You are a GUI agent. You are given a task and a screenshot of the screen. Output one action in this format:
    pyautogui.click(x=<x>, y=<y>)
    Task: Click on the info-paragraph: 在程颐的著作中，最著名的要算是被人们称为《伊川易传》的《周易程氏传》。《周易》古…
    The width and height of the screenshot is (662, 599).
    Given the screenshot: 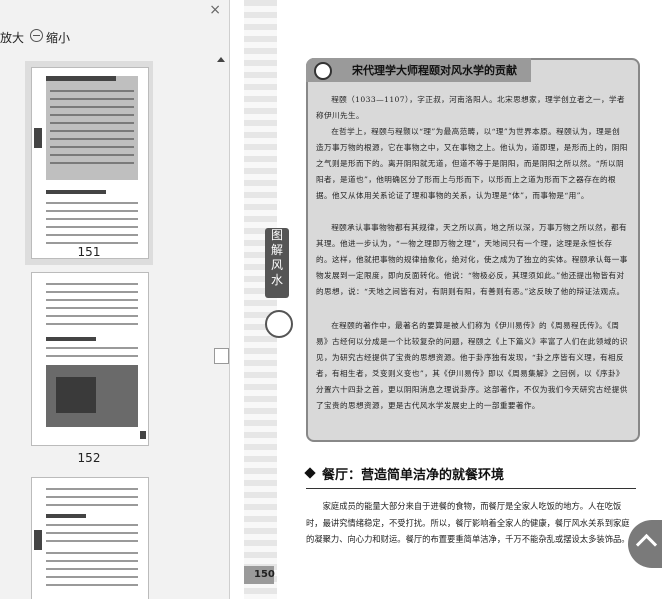 What is the action you would take?
    pyautogui.click(x=472, y=365)
    